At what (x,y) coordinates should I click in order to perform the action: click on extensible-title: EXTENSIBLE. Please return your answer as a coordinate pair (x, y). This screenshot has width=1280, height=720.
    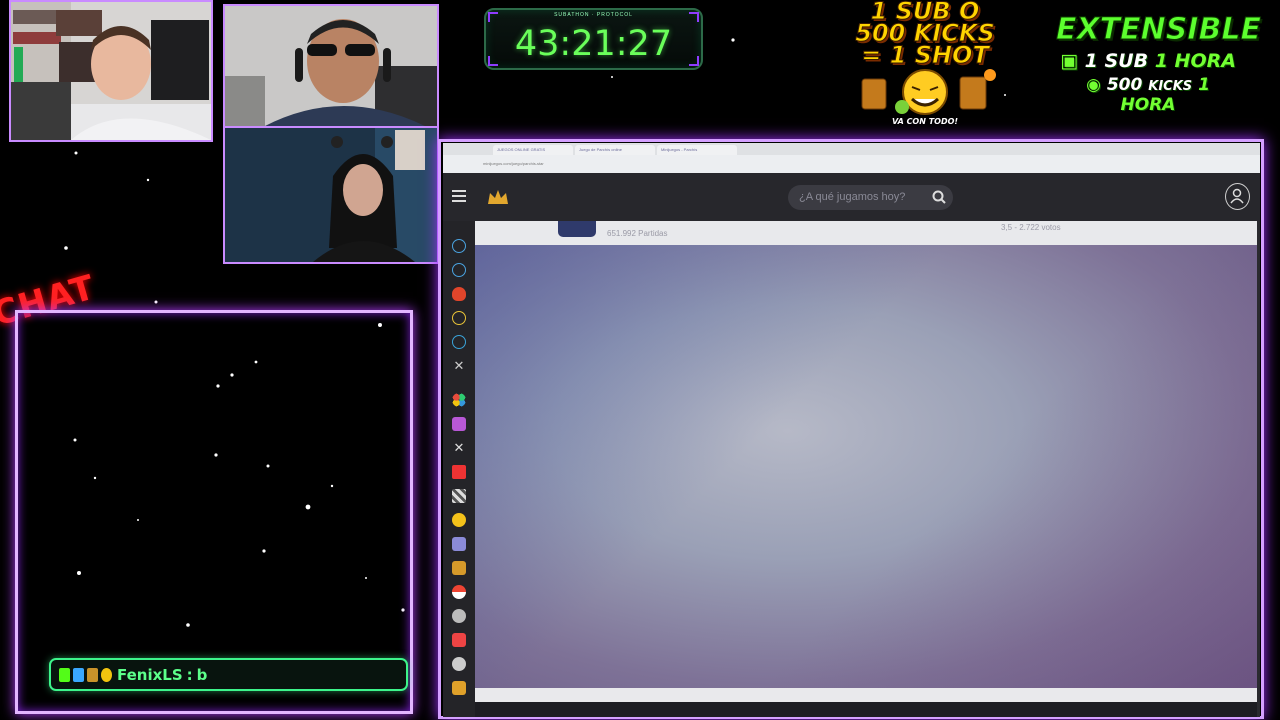
    Looking at the image, I should click on (1159, 30).